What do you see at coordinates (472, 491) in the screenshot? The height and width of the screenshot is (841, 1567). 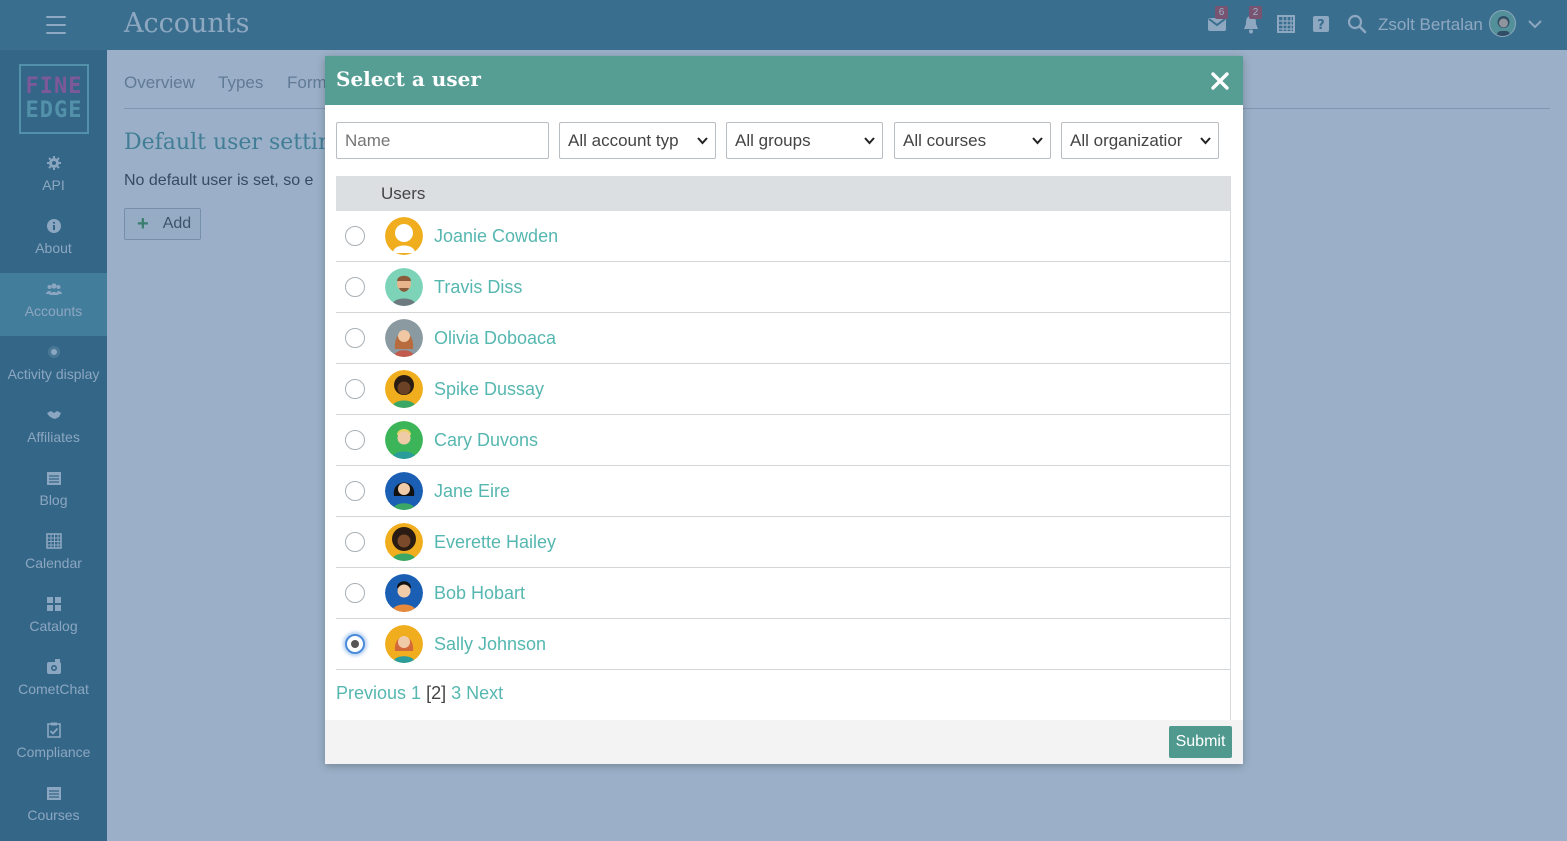 I see `user-name-link: Jane Eire` at bounding box center [472, 491].